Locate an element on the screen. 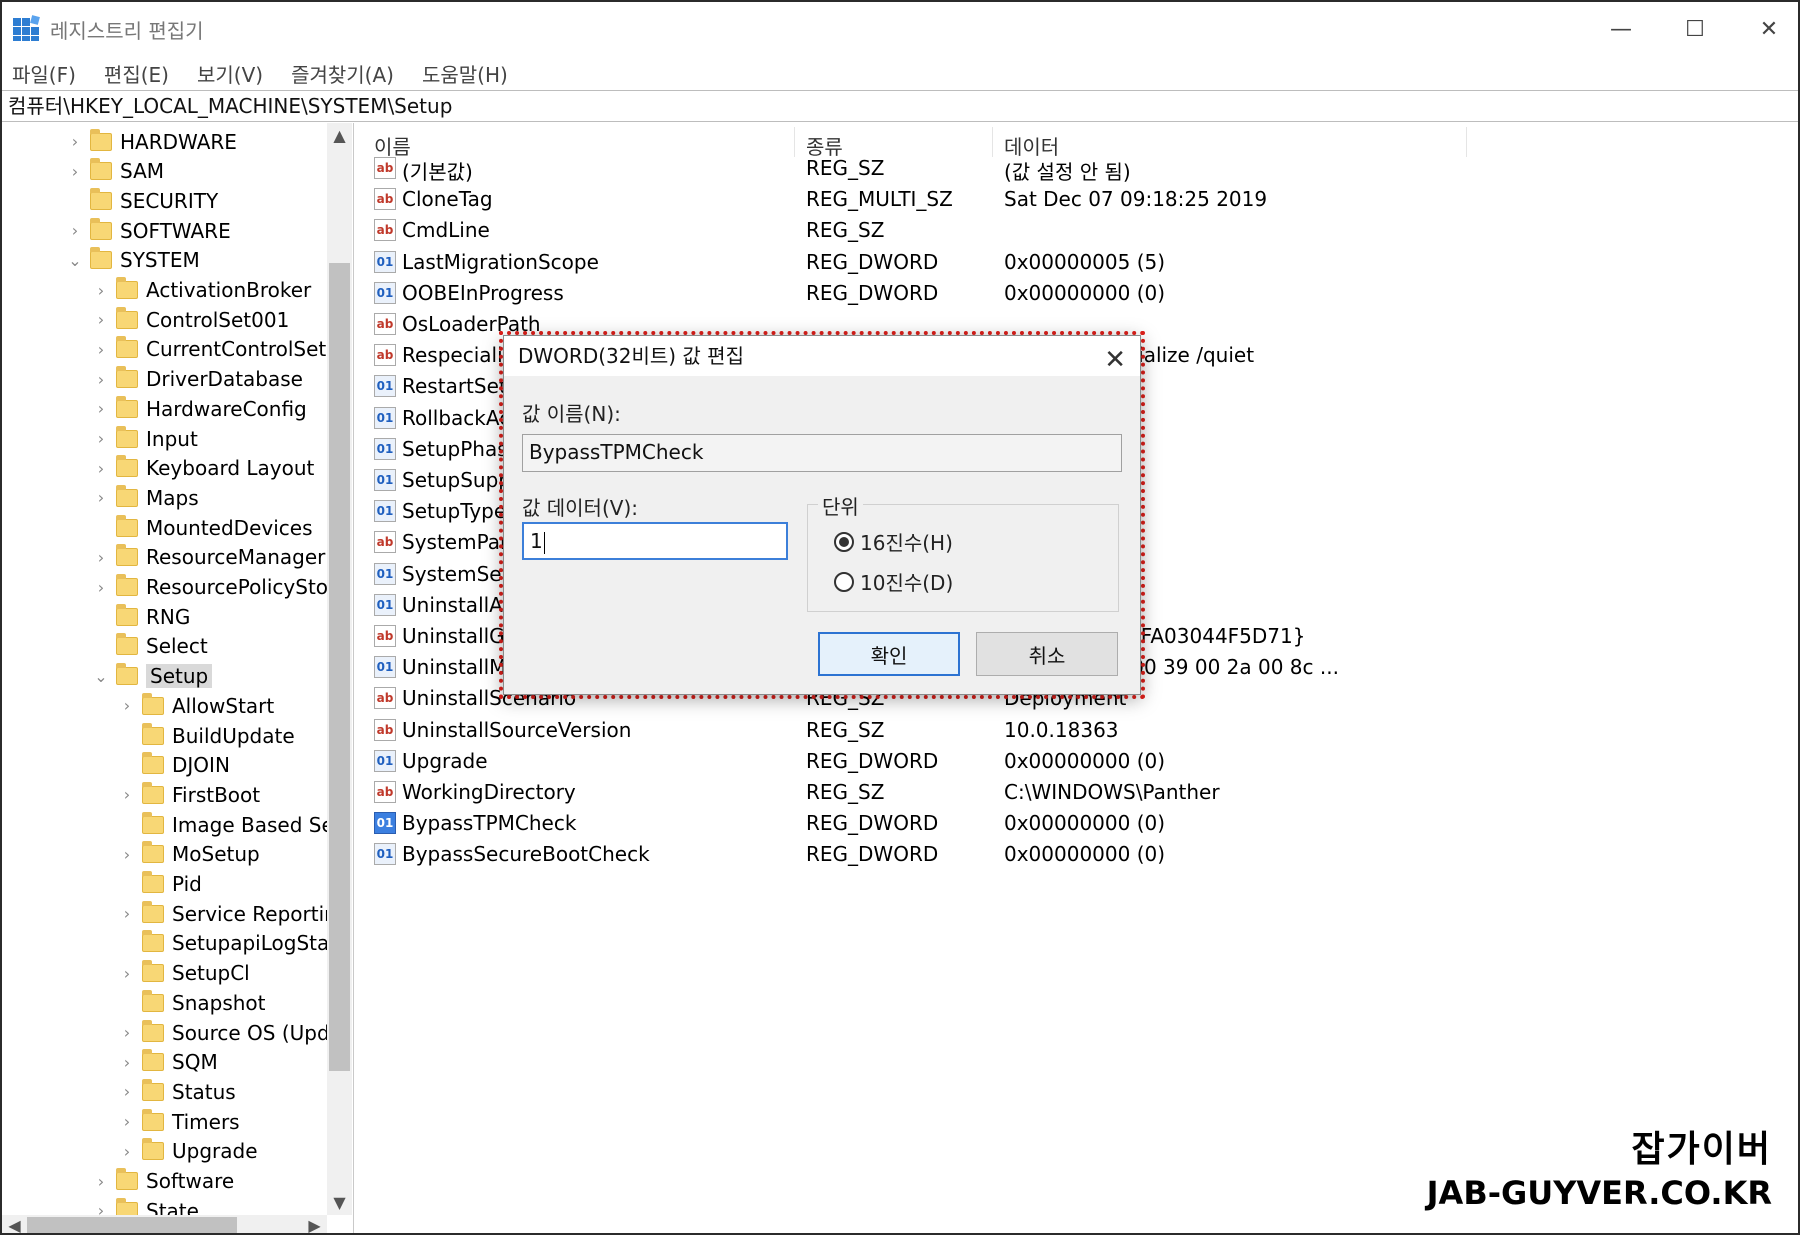 The height and width of the screenshot is (1235, 1800). tree-node: RNG is located at coordinates (140, 616).